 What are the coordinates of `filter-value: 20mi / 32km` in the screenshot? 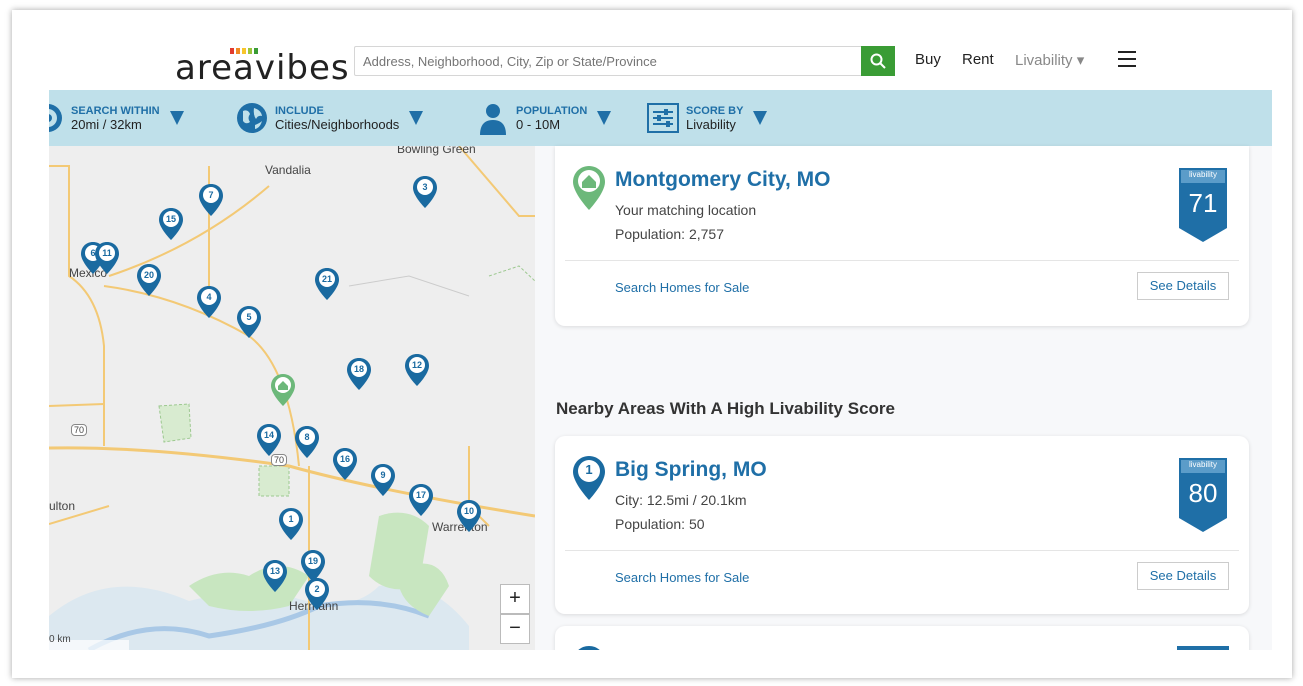 It's located at (106, 124).